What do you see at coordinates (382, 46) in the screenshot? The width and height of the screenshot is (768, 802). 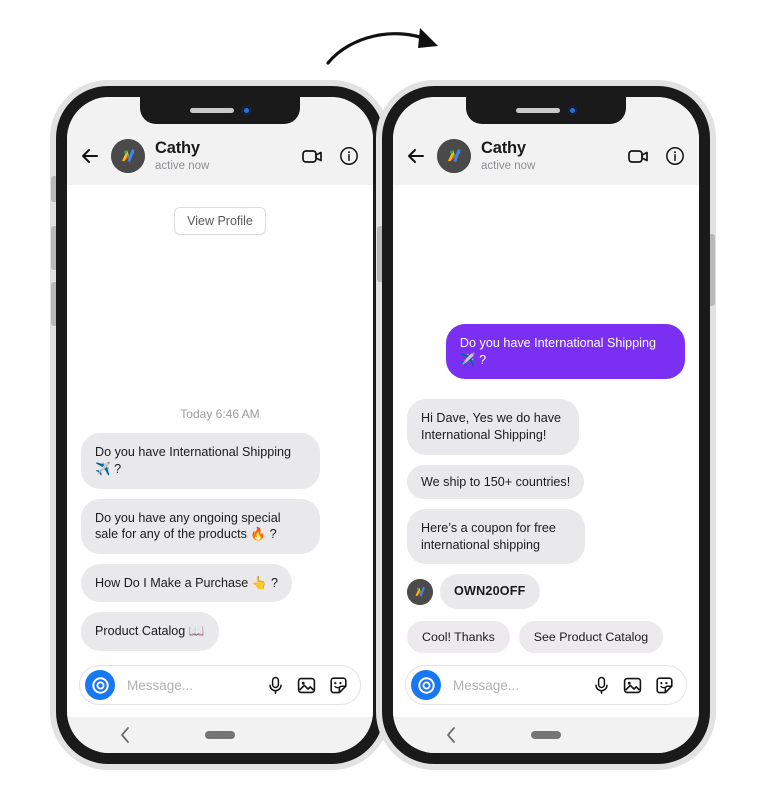 I see `curved-arrow-icon` at bounding box center [382, 46].